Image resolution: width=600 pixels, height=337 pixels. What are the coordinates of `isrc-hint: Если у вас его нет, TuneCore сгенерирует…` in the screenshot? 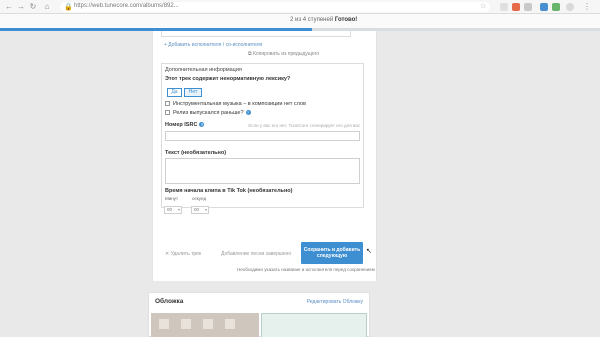 It's located at (304, 125).